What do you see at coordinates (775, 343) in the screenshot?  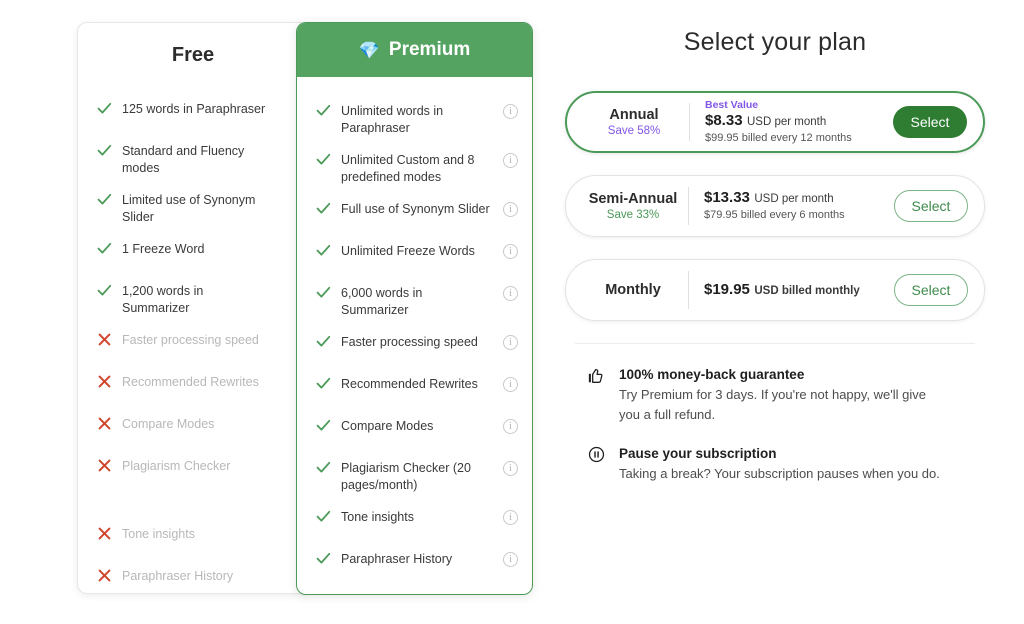 I see `section-divider` at bounding box center [775, 343].